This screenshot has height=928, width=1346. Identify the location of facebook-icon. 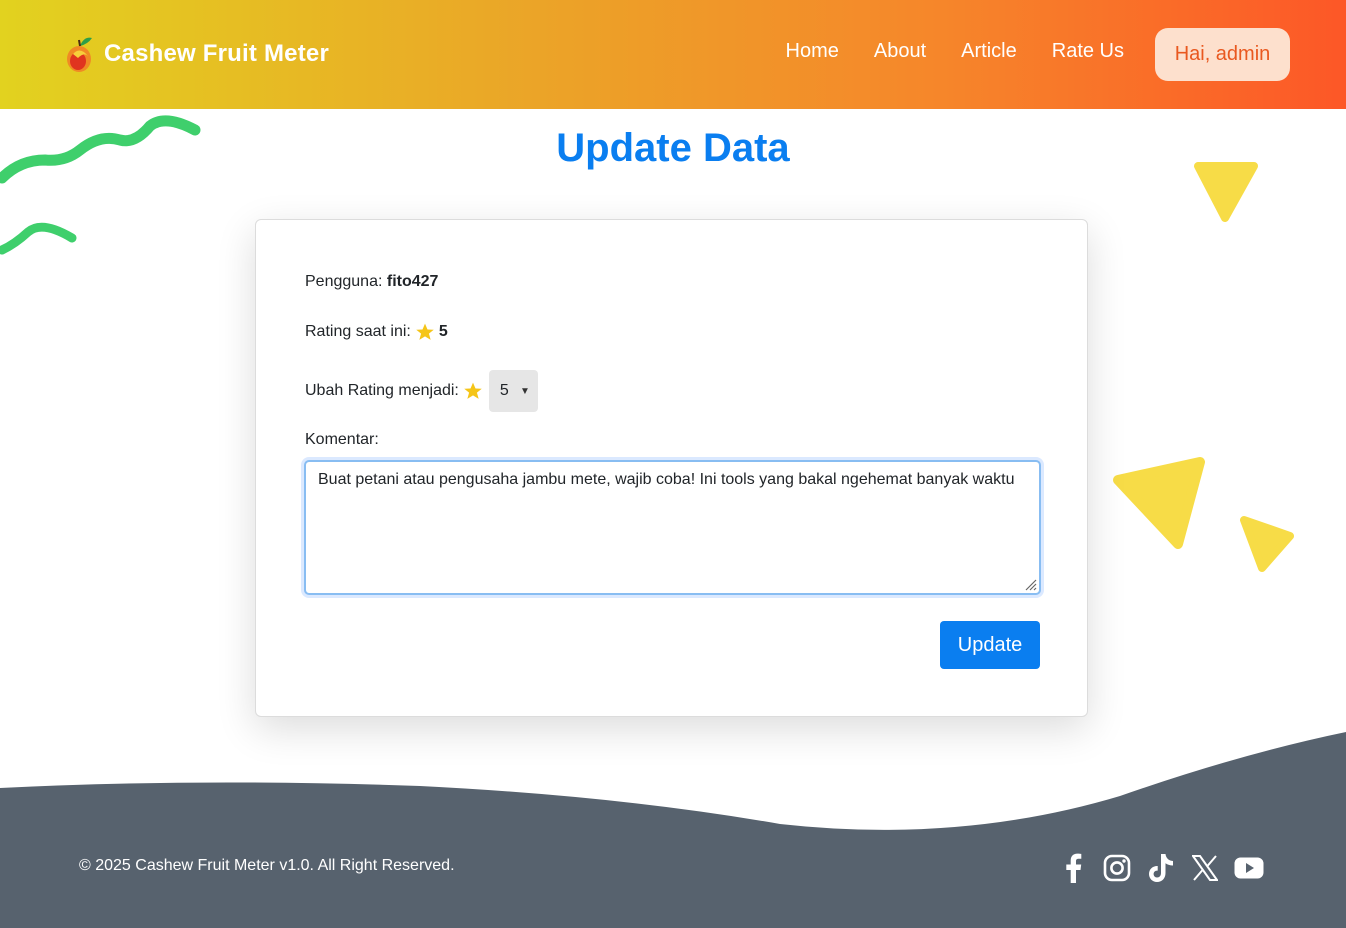
(1073, 868).